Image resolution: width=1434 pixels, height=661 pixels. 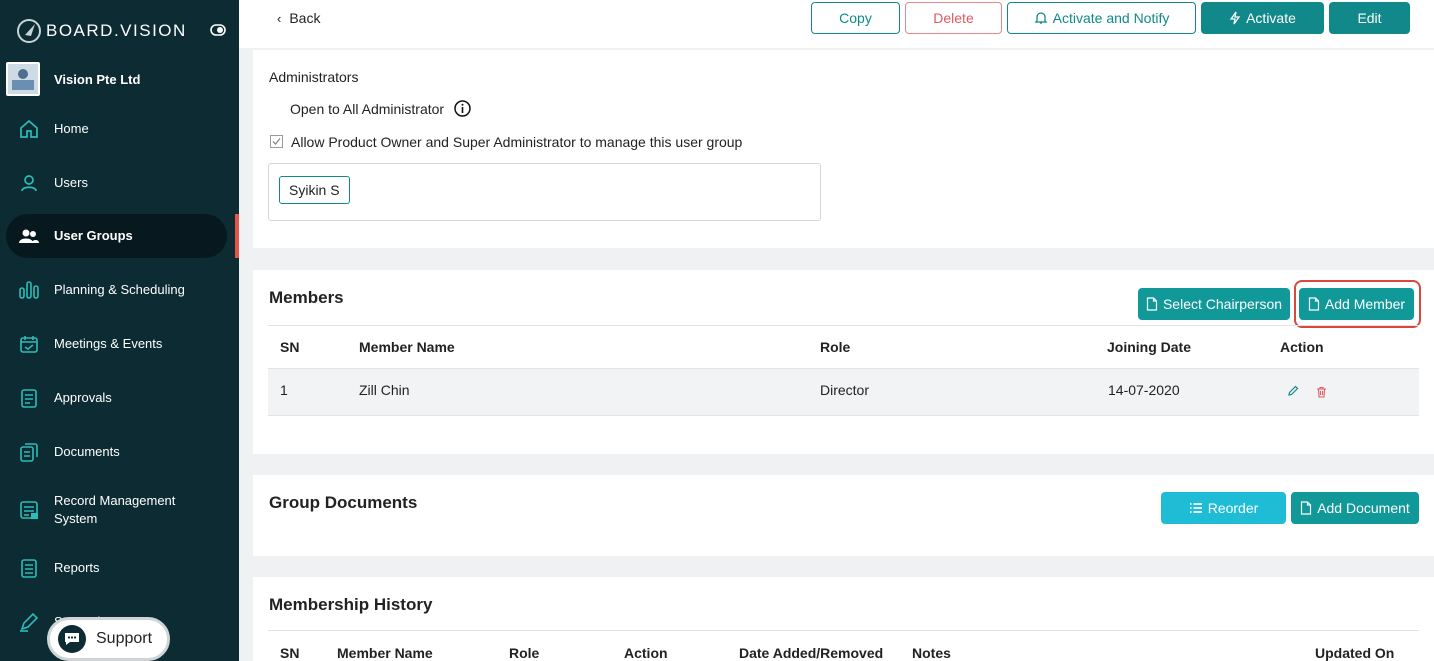 What do you see at coordinates (314, 190) in the screenshot?
I see `administrator-chip: Syikin S` at bounding box center [314, 190].